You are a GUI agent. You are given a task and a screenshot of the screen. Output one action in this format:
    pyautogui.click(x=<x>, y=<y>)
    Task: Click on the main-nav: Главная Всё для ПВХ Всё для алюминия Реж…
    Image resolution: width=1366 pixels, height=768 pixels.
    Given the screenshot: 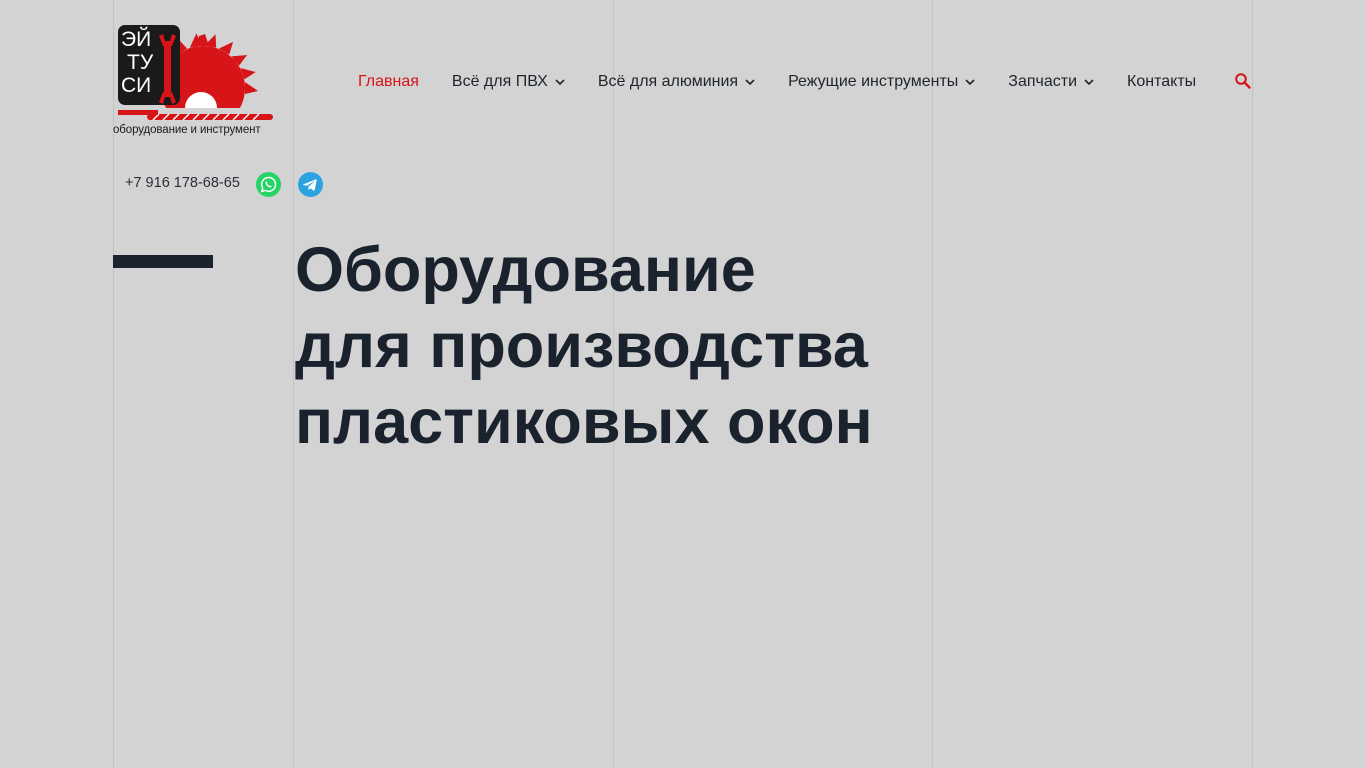 What is the action you would take?
    pyautogui.click(x=777, y=82)
    